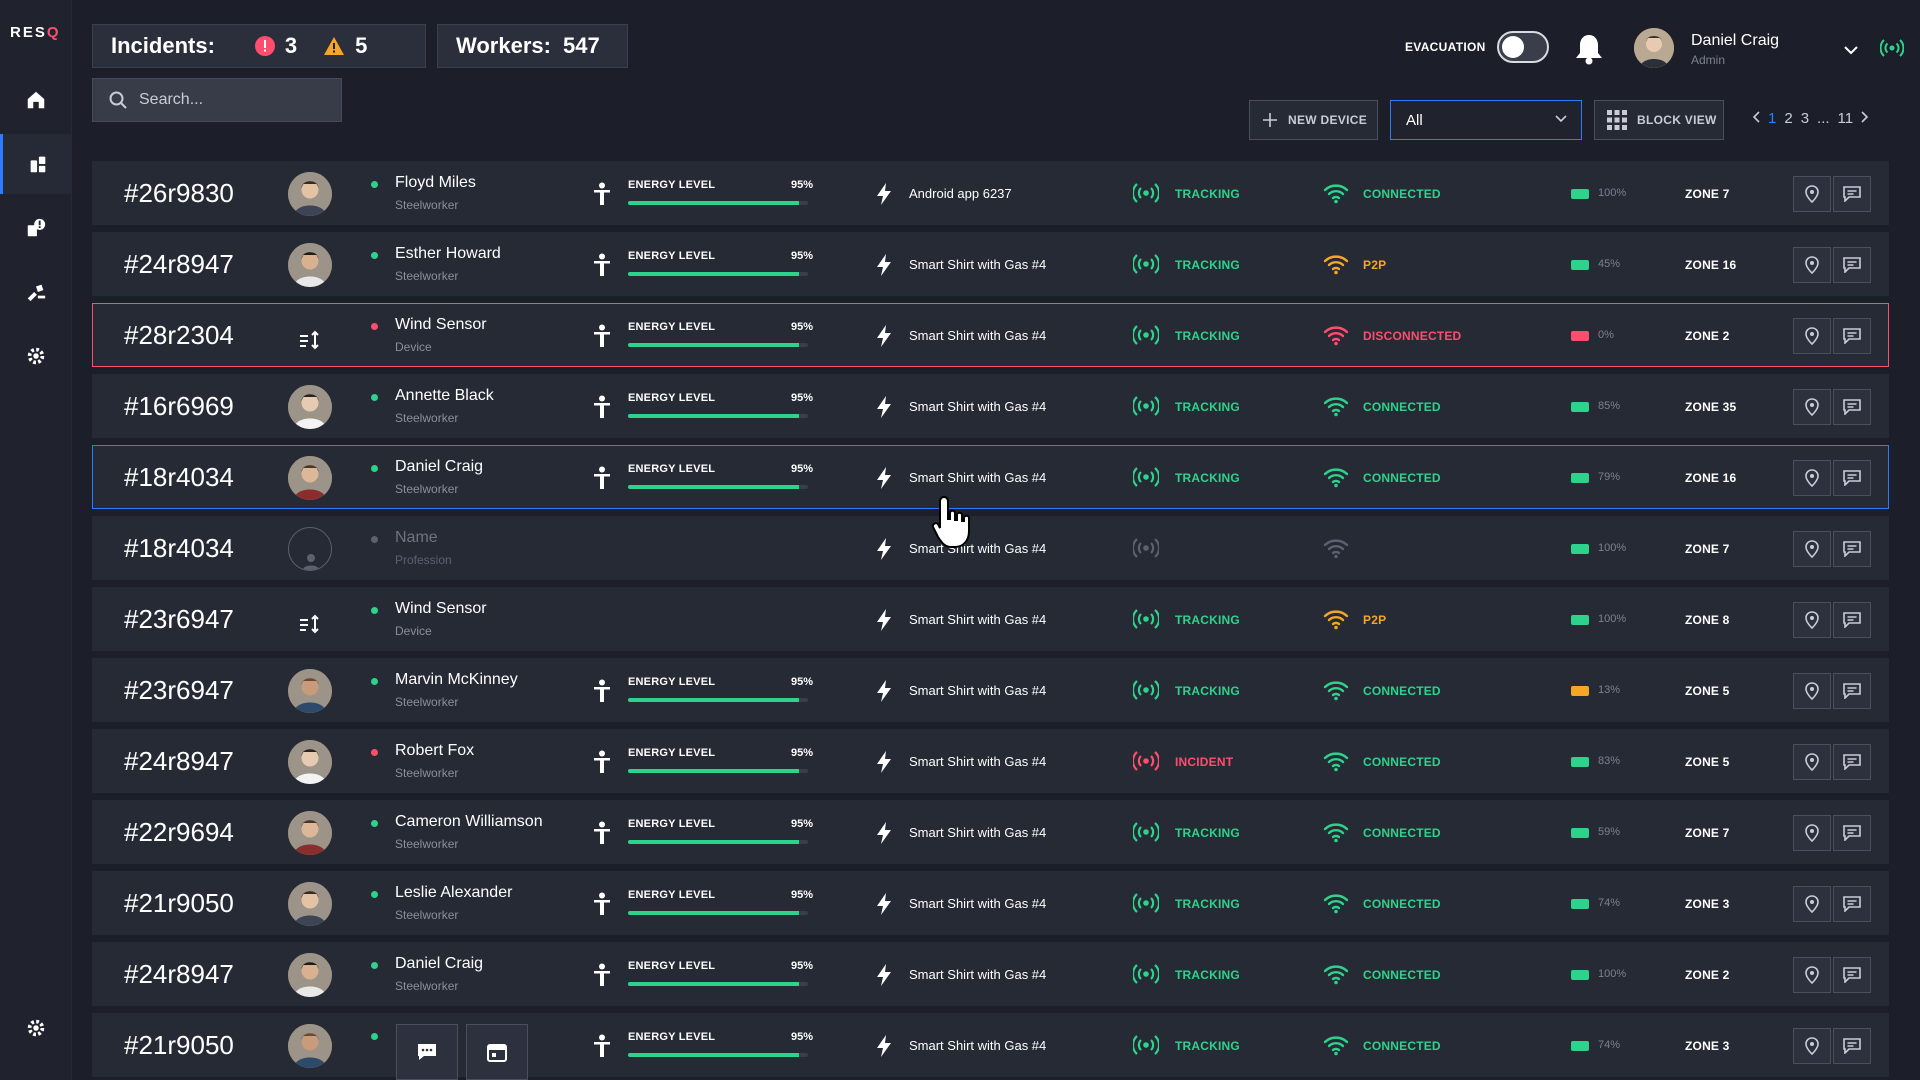 This screenshot has height=1080, width=1920. Describe the element at coordinates (1486, 120) in the screenshot. I see `filter-select: All` at that location.